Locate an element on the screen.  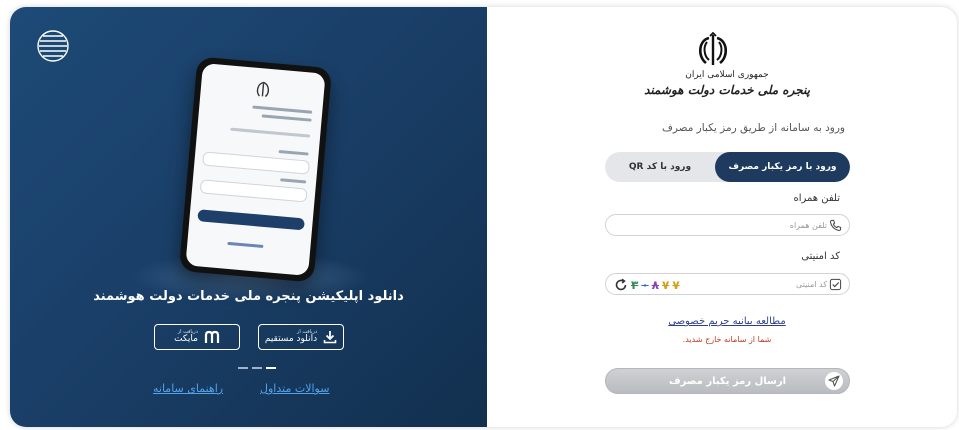
slider-dot-active is located at coordinates (271, 368).